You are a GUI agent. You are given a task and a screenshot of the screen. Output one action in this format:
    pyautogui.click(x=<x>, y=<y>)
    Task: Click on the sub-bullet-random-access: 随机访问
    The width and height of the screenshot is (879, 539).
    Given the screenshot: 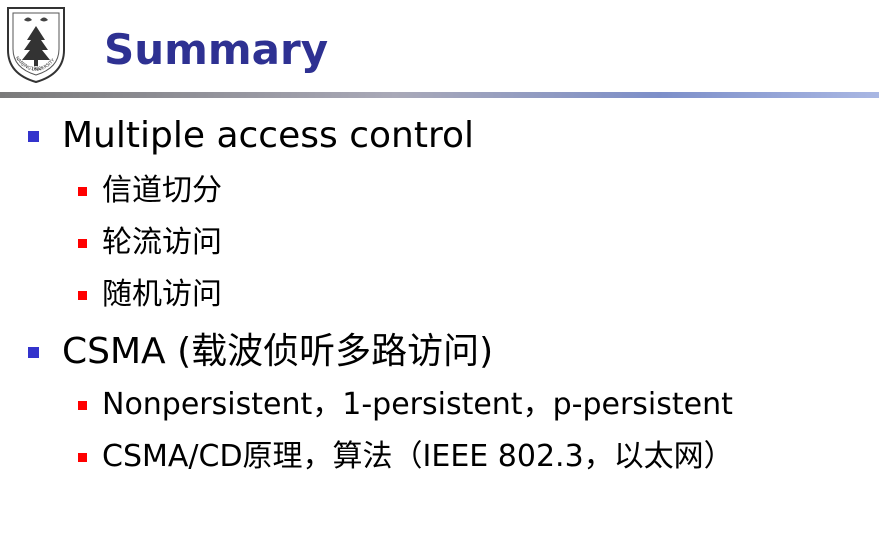 What is the action you would take?
    pyautogui.click(x=150, y=295)
    